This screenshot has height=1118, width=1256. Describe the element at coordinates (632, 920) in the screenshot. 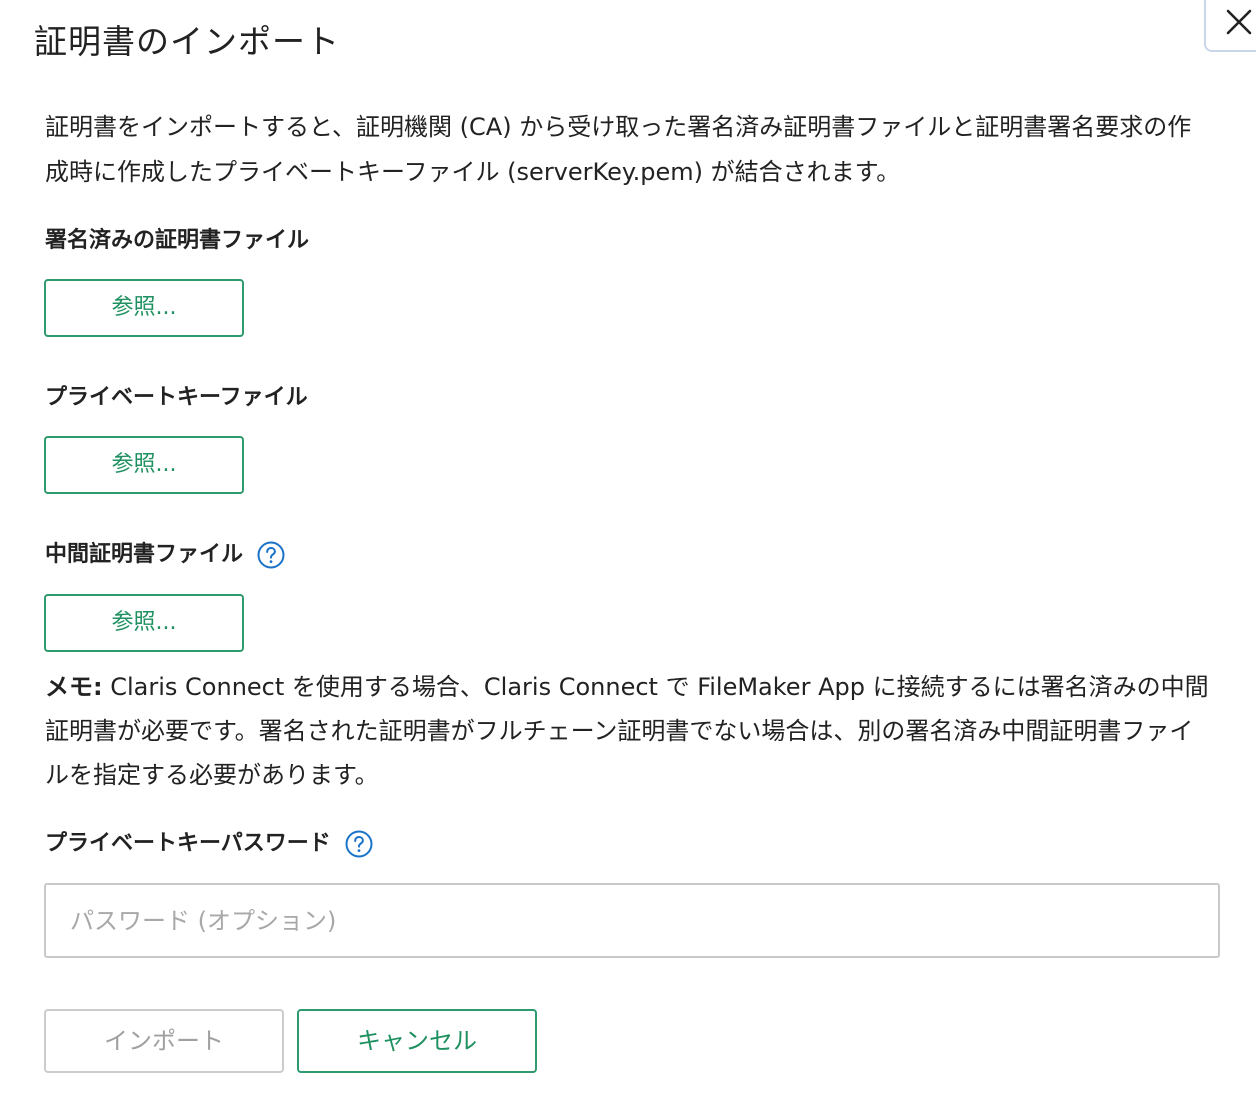

I see `private-key-password-input` at that location.